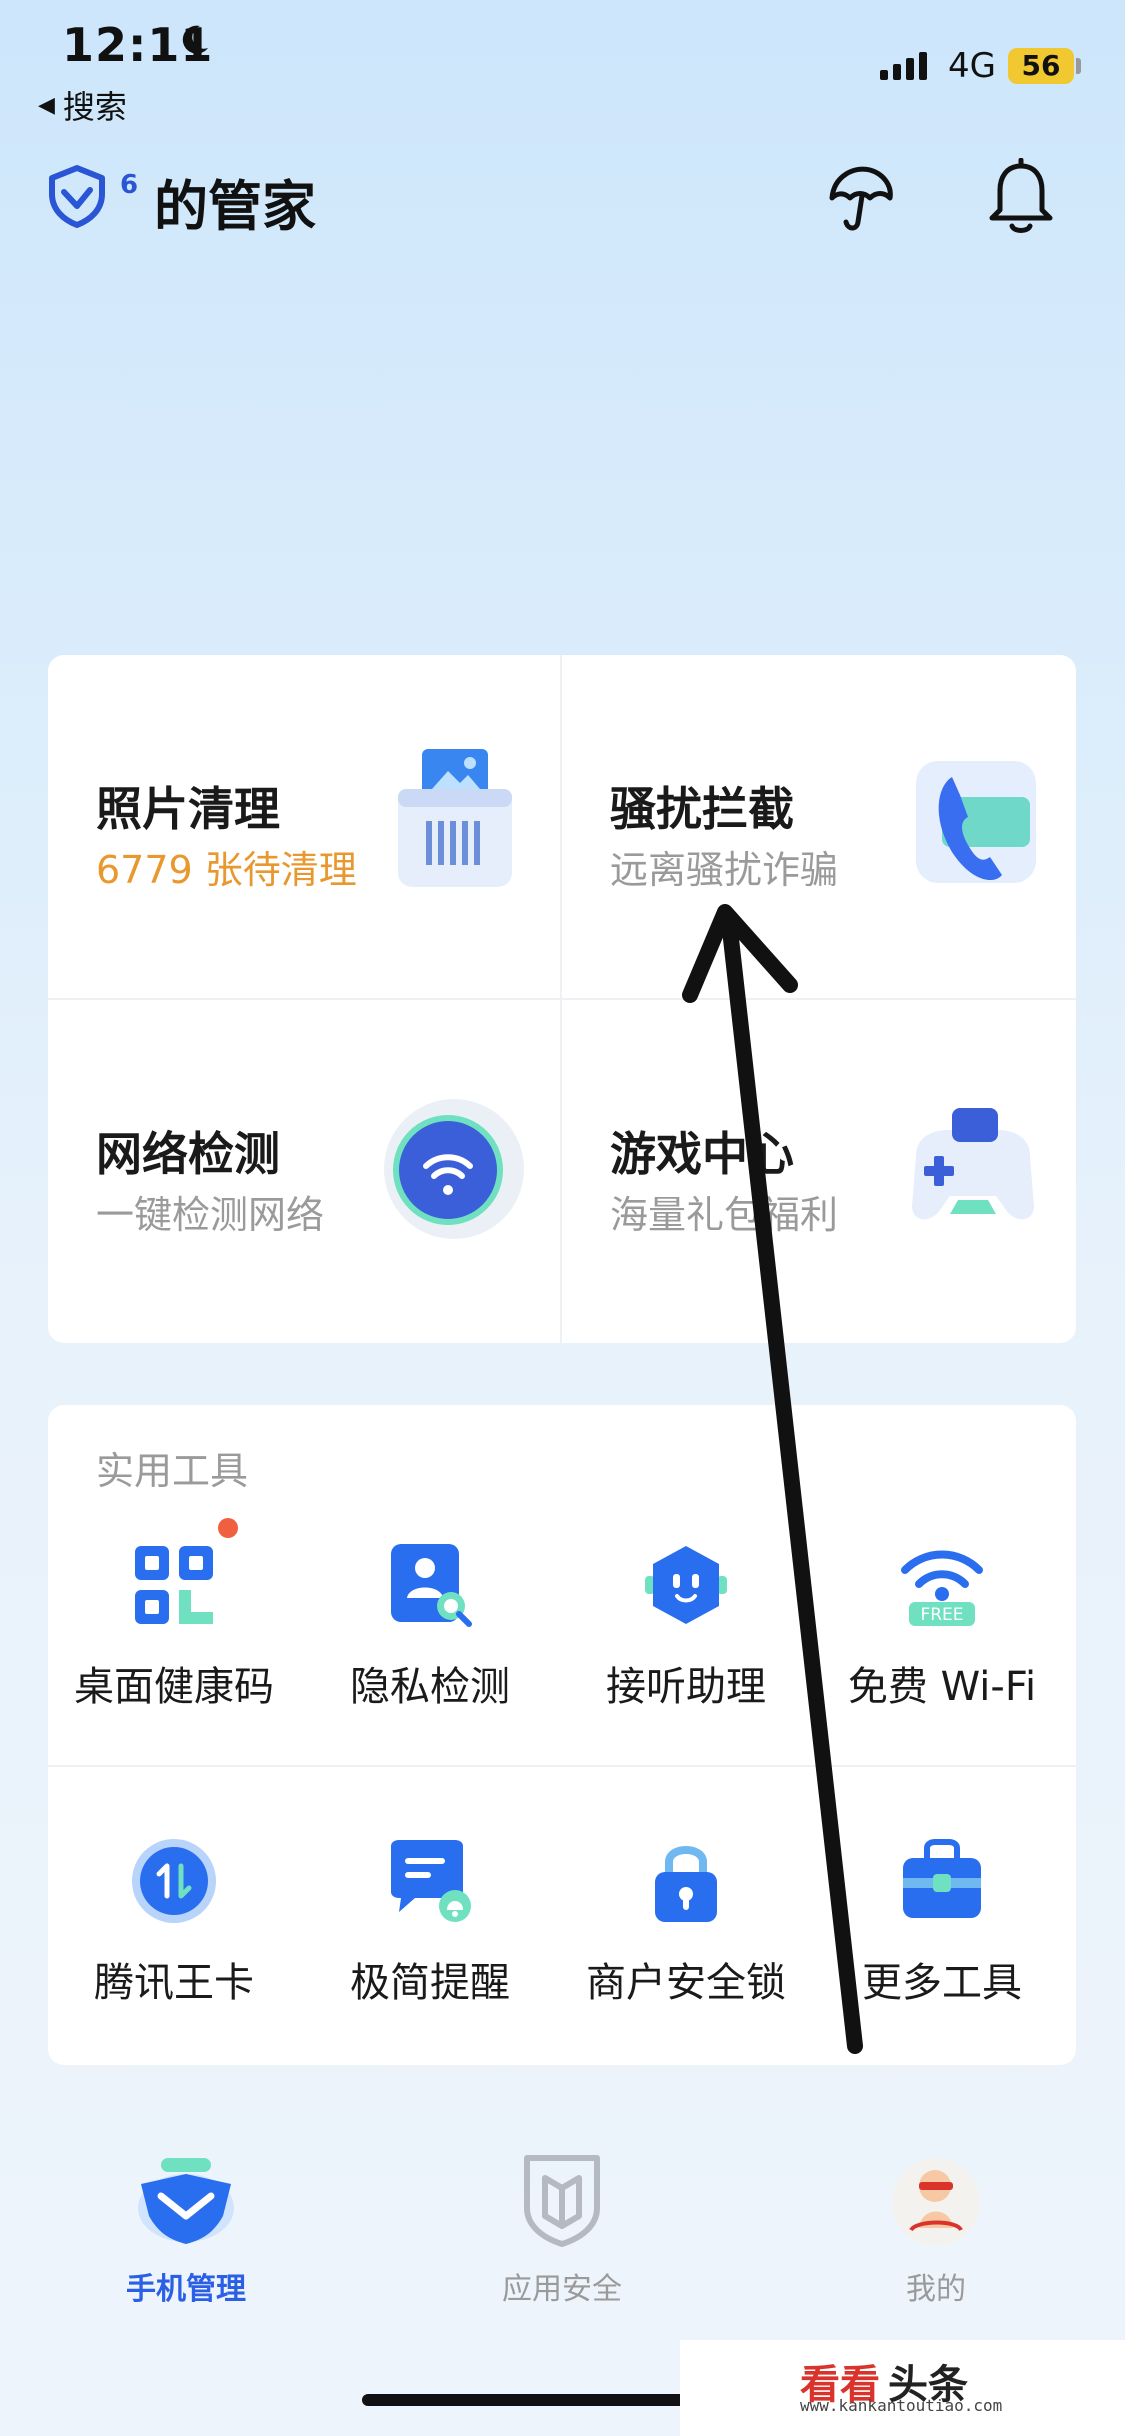  Describe the element at coordinates (903, 66) in the screenshot. I see `signal-icon` at that location.